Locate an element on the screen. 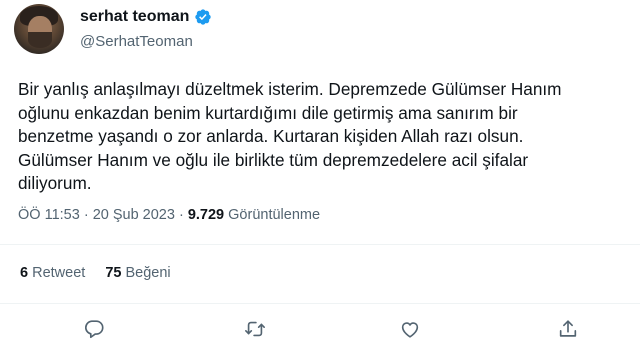 This screenshot has width=640, height=363. author-handle: @SerhatTeoman is located at coordinates (136, 41).